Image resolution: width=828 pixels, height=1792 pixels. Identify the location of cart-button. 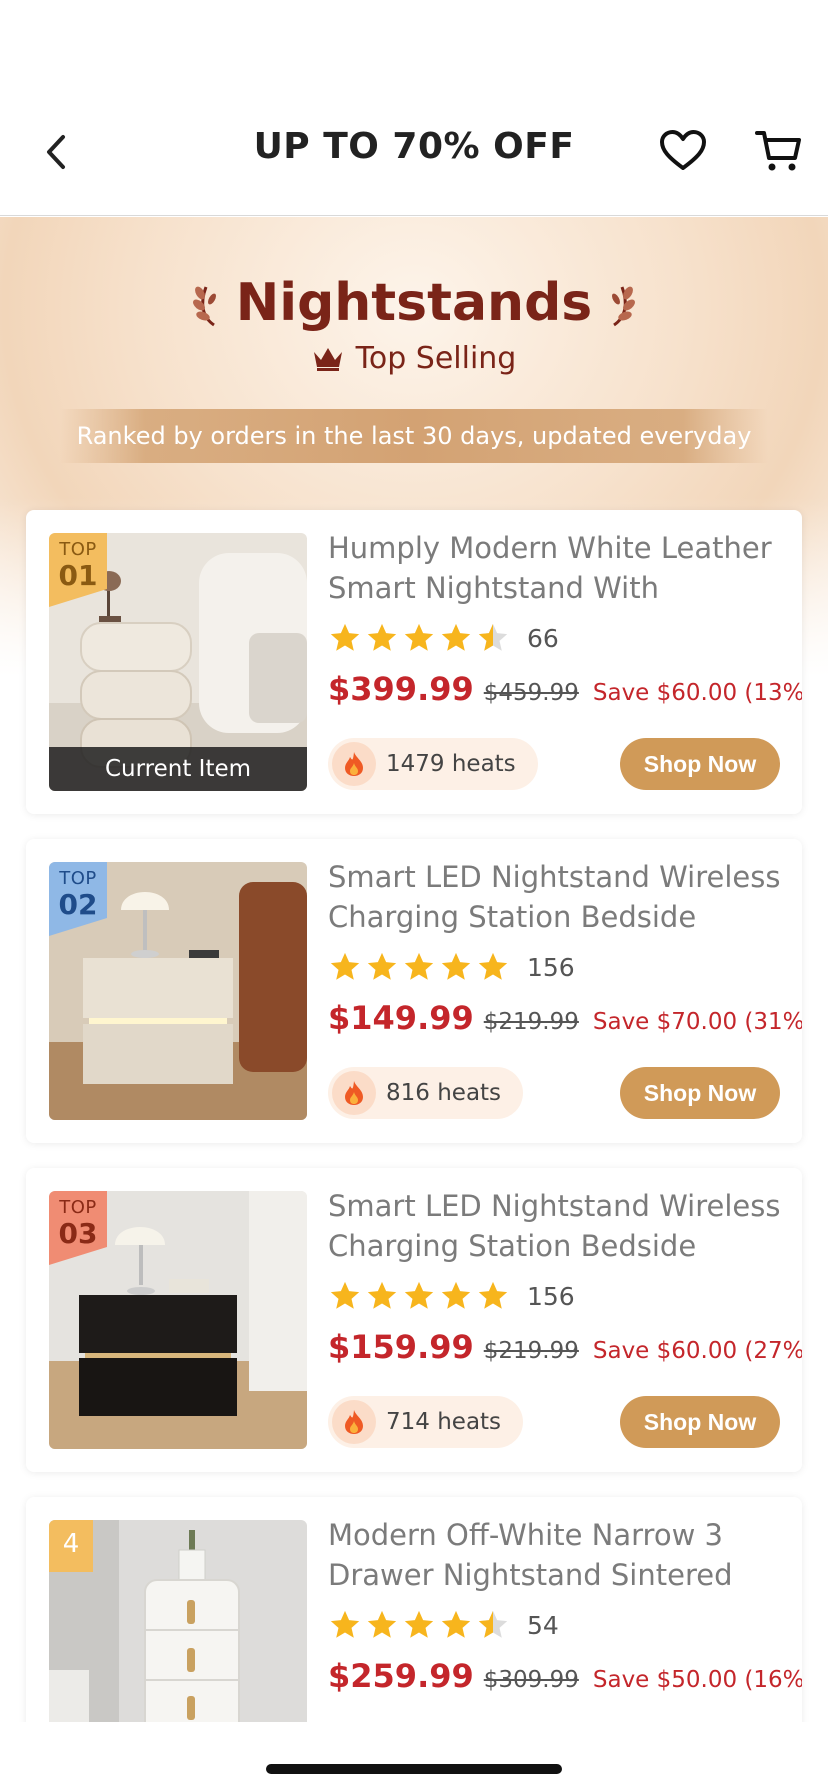
(779, 151).